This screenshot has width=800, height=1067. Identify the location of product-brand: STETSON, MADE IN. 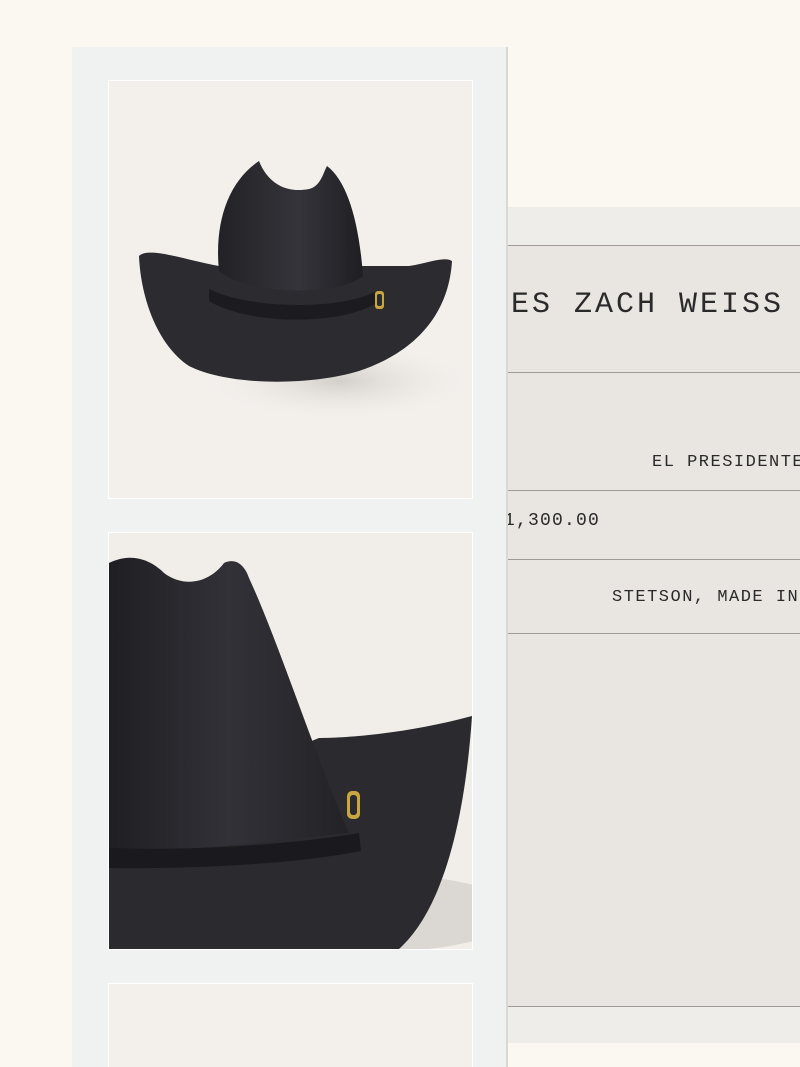
(706, 597).